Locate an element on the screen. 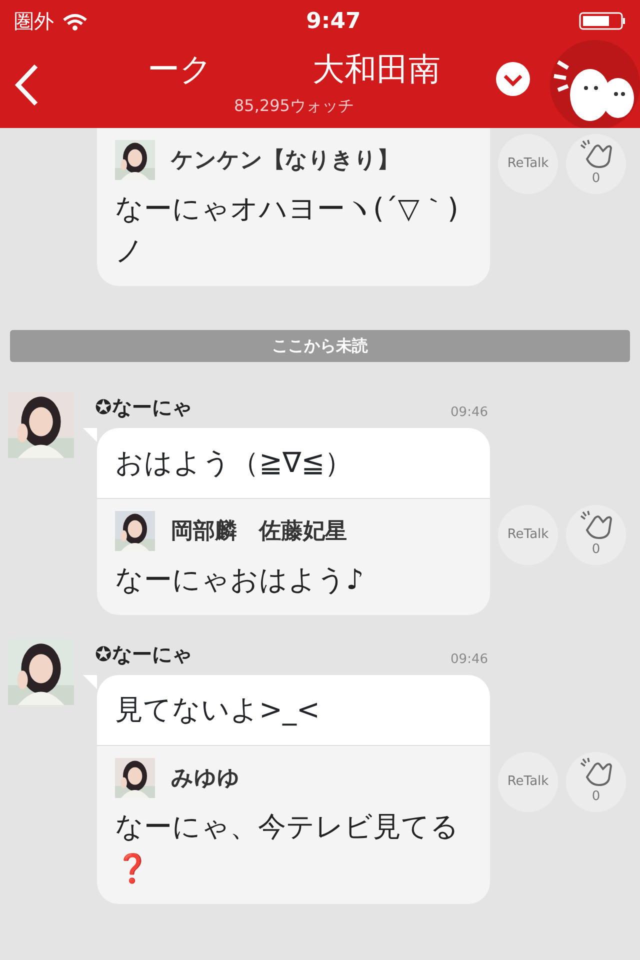 This screenshot has width=640, height=960. channel-title: 大和田南 is located at coordinates (376, 70).